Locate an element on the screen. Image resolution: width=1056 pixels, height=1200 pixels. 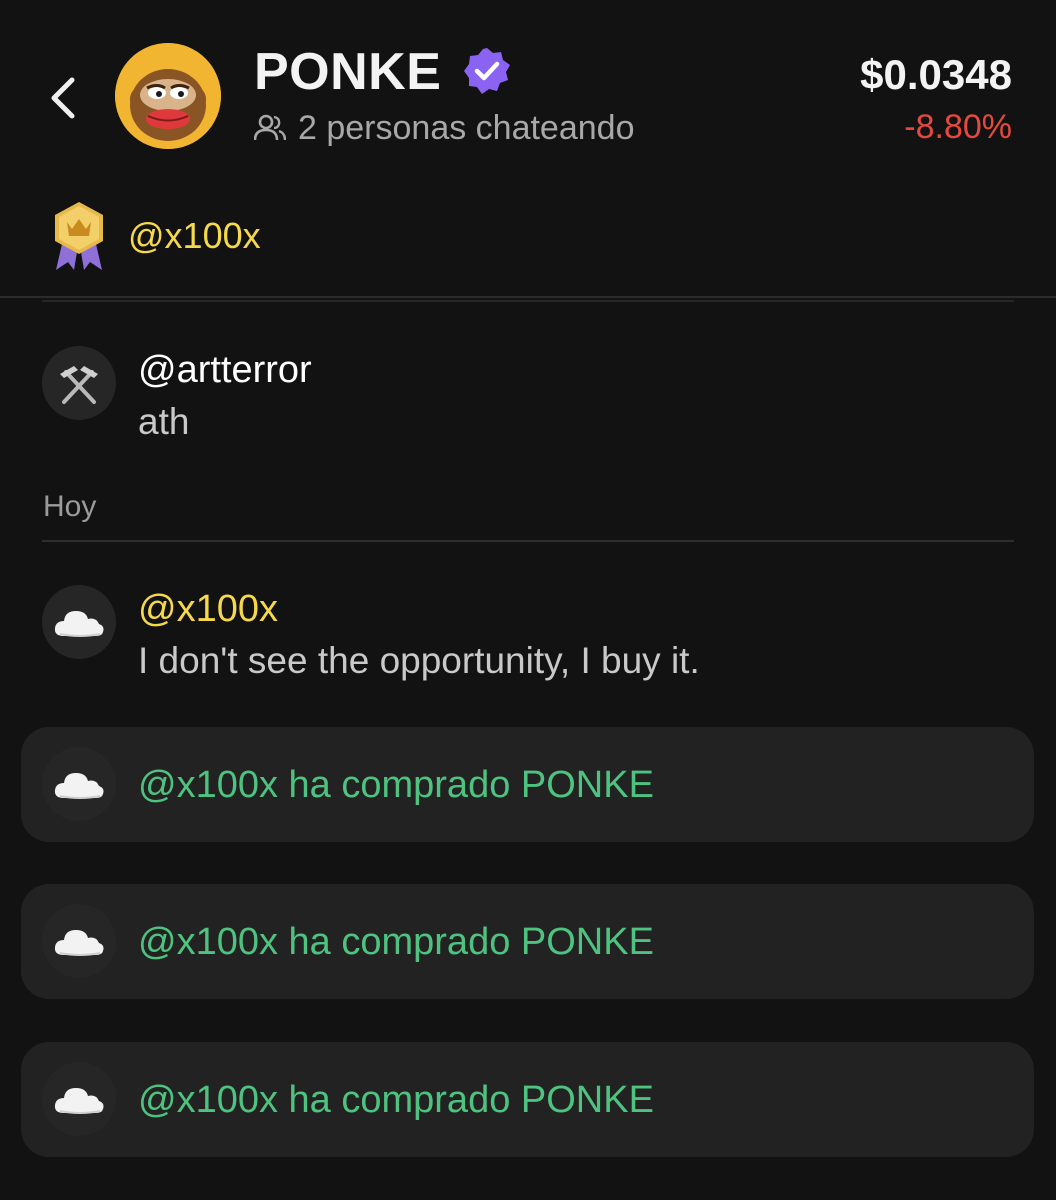
ponke-logo-icon is located at coordinates (168, 96).